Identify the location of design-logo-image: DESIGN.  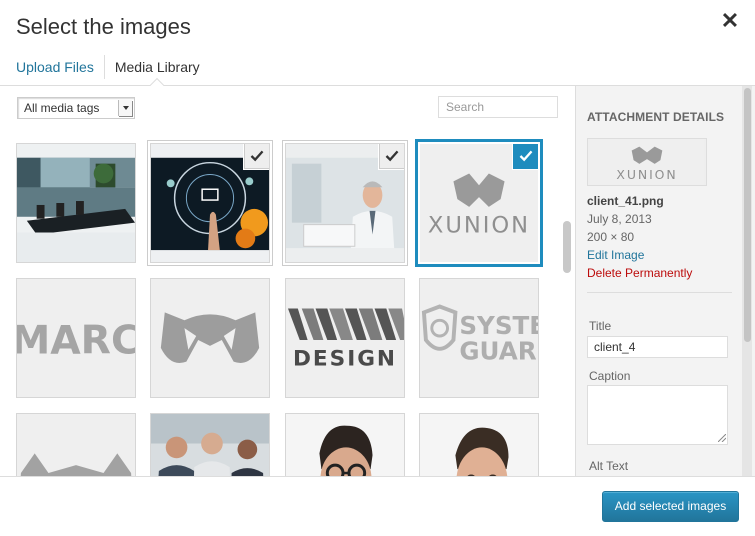
(345, 338).